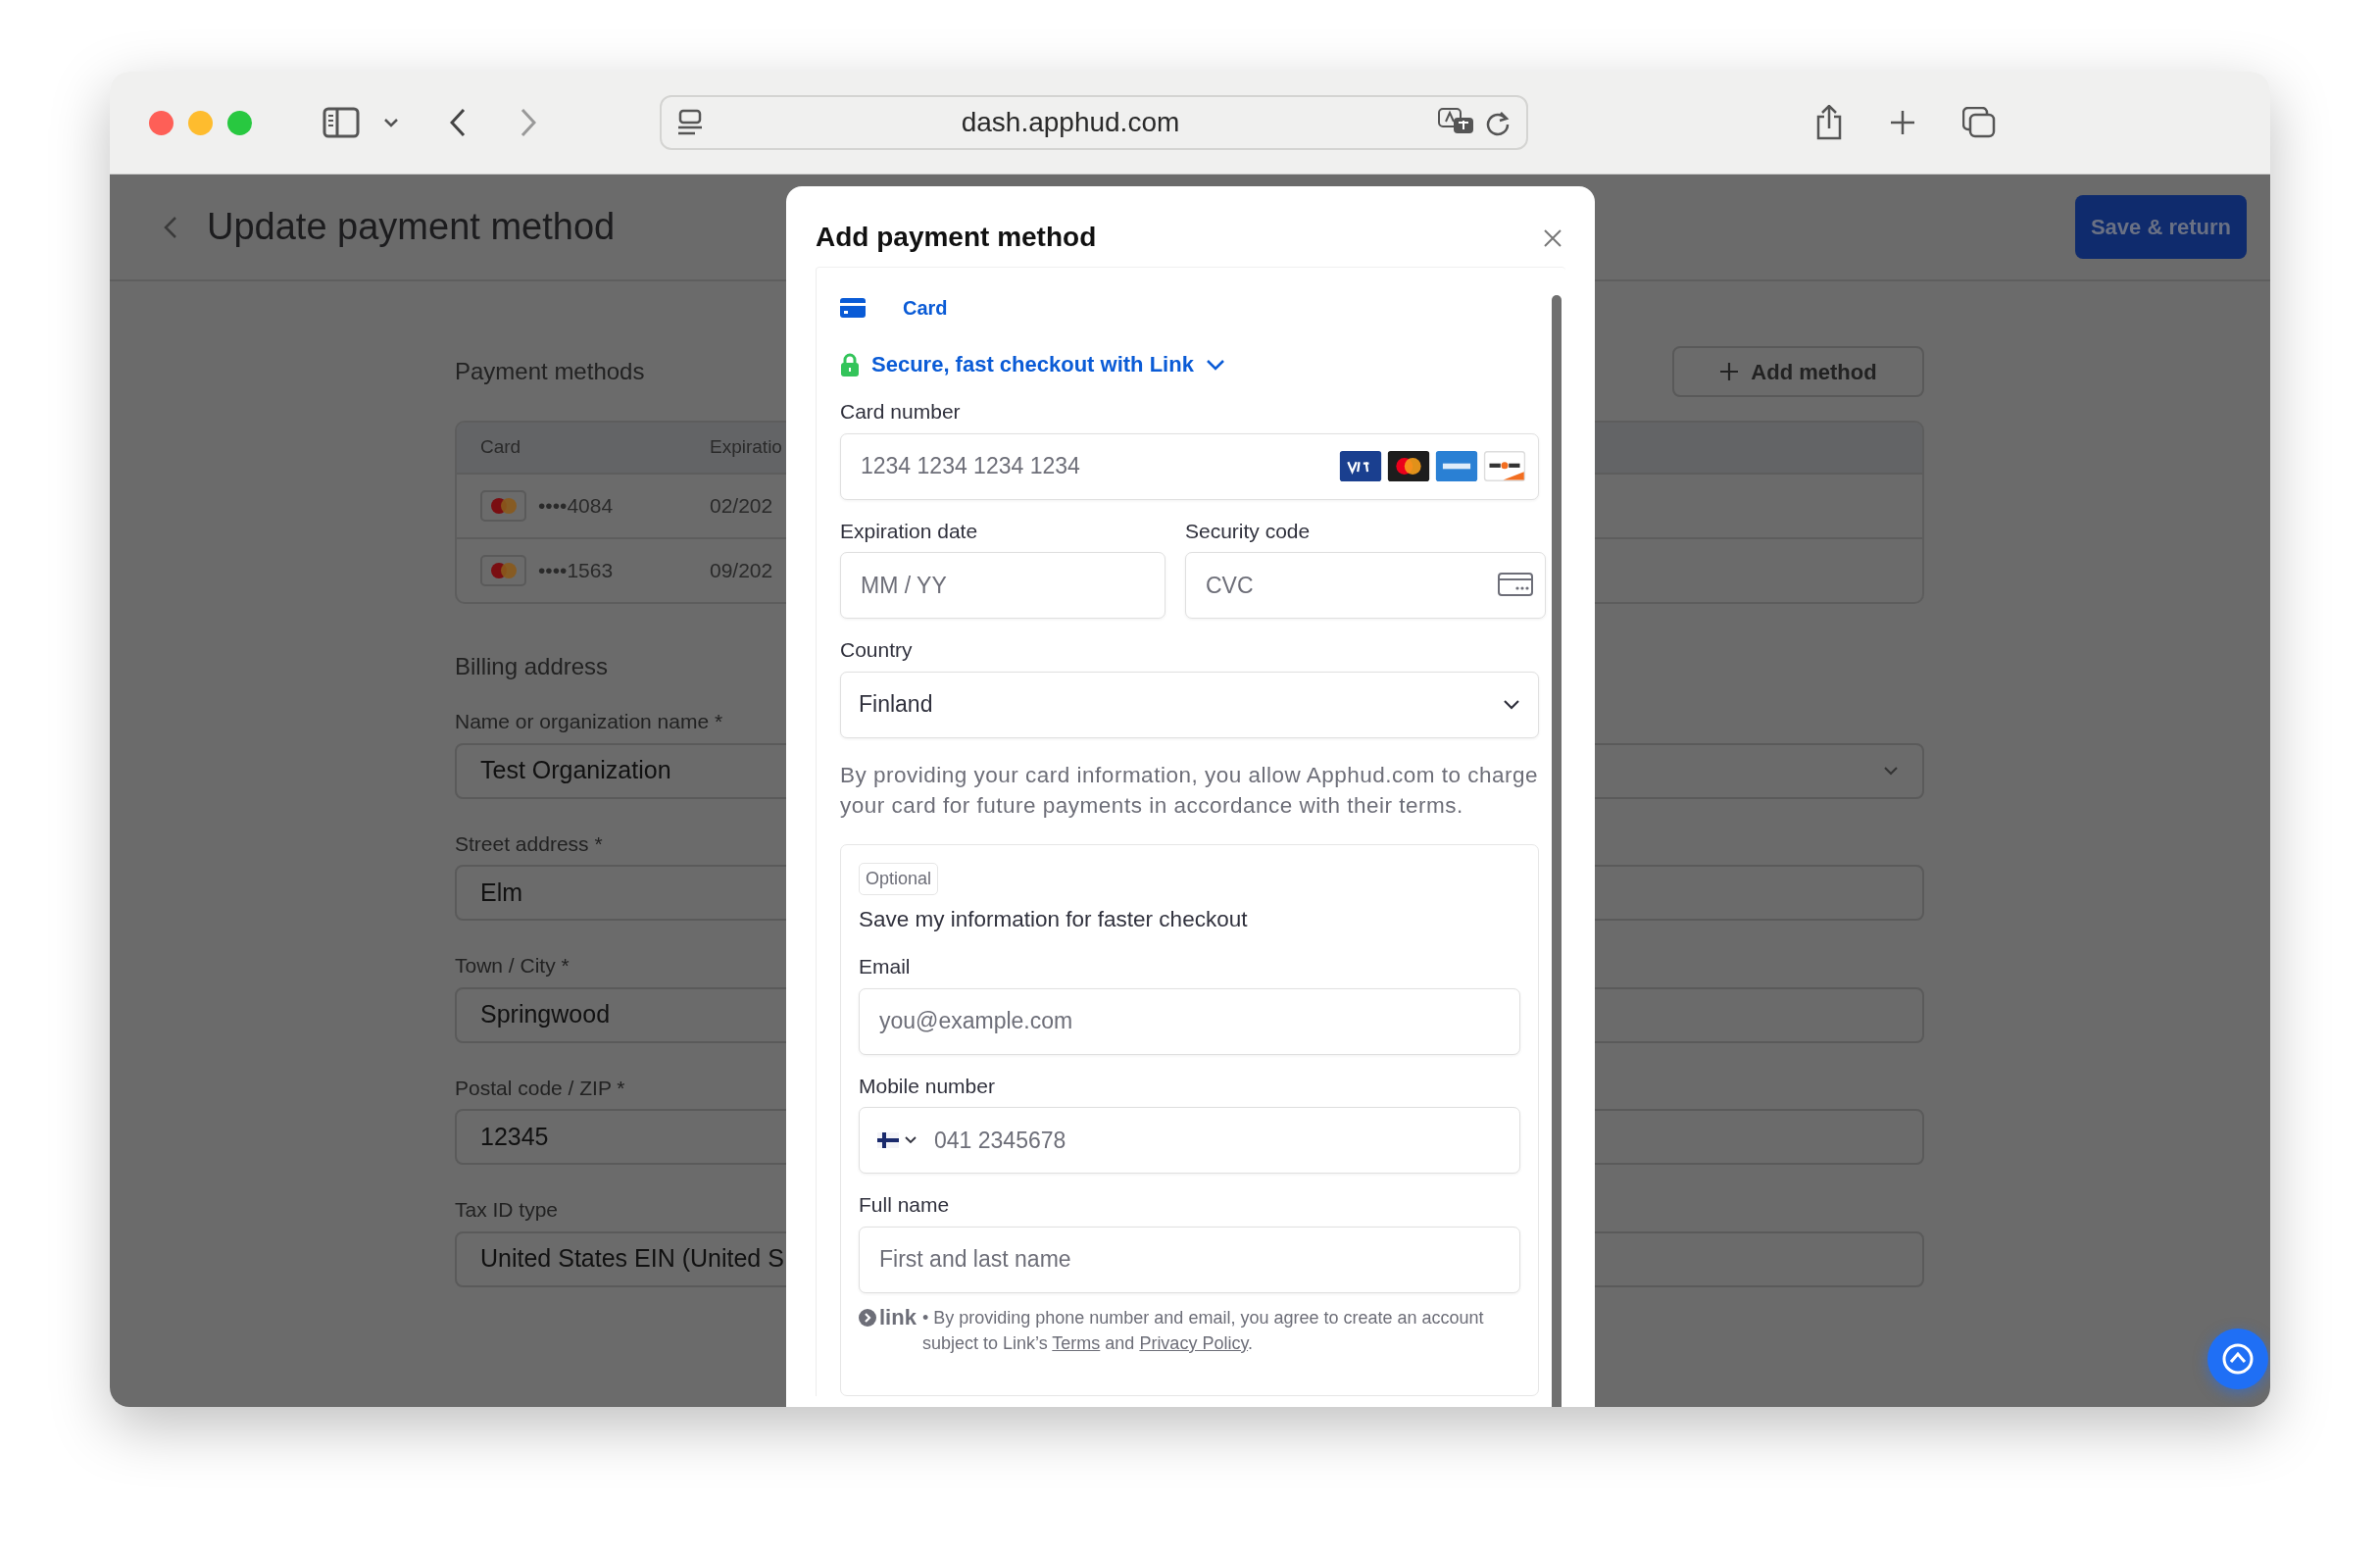  What do you see at coordinates (1099, 466) in the screenshot?
I see `text-input: 1234 1234 1234 1234` at bounding box center [1099, 466].